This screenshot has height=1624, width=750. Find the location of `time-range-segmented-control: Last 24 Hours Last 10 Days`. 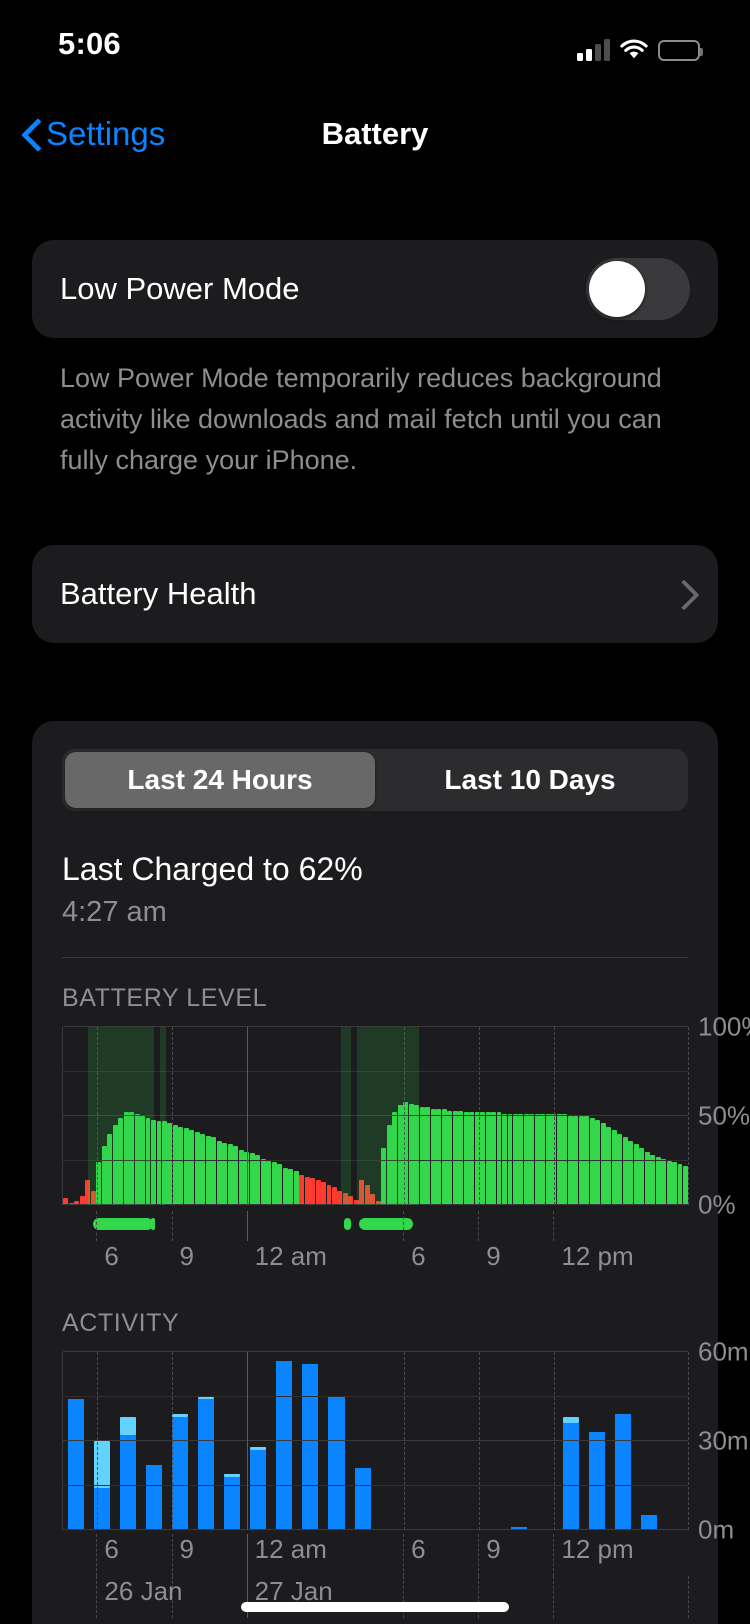

time-range-segmented-control: Last 24 Hours Last 10 Days is located at coordinates (375, 780).